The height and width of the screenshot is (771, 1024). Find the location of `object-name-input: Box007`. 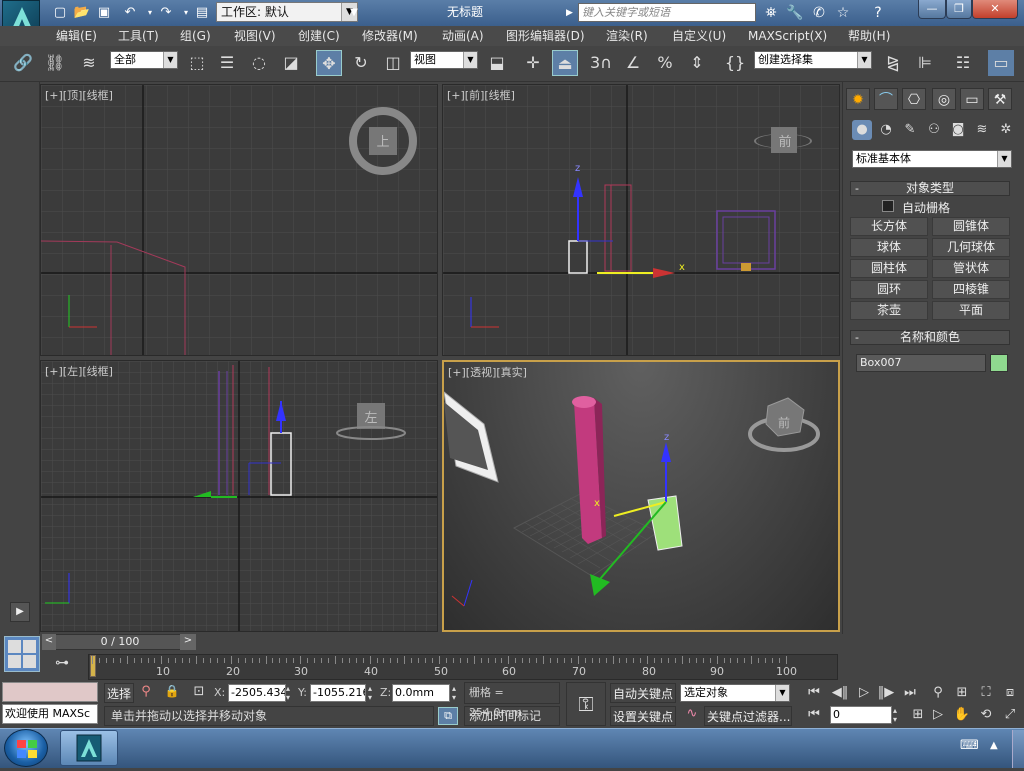

object-name-input: Box007 is located at coordinates (921, 363).